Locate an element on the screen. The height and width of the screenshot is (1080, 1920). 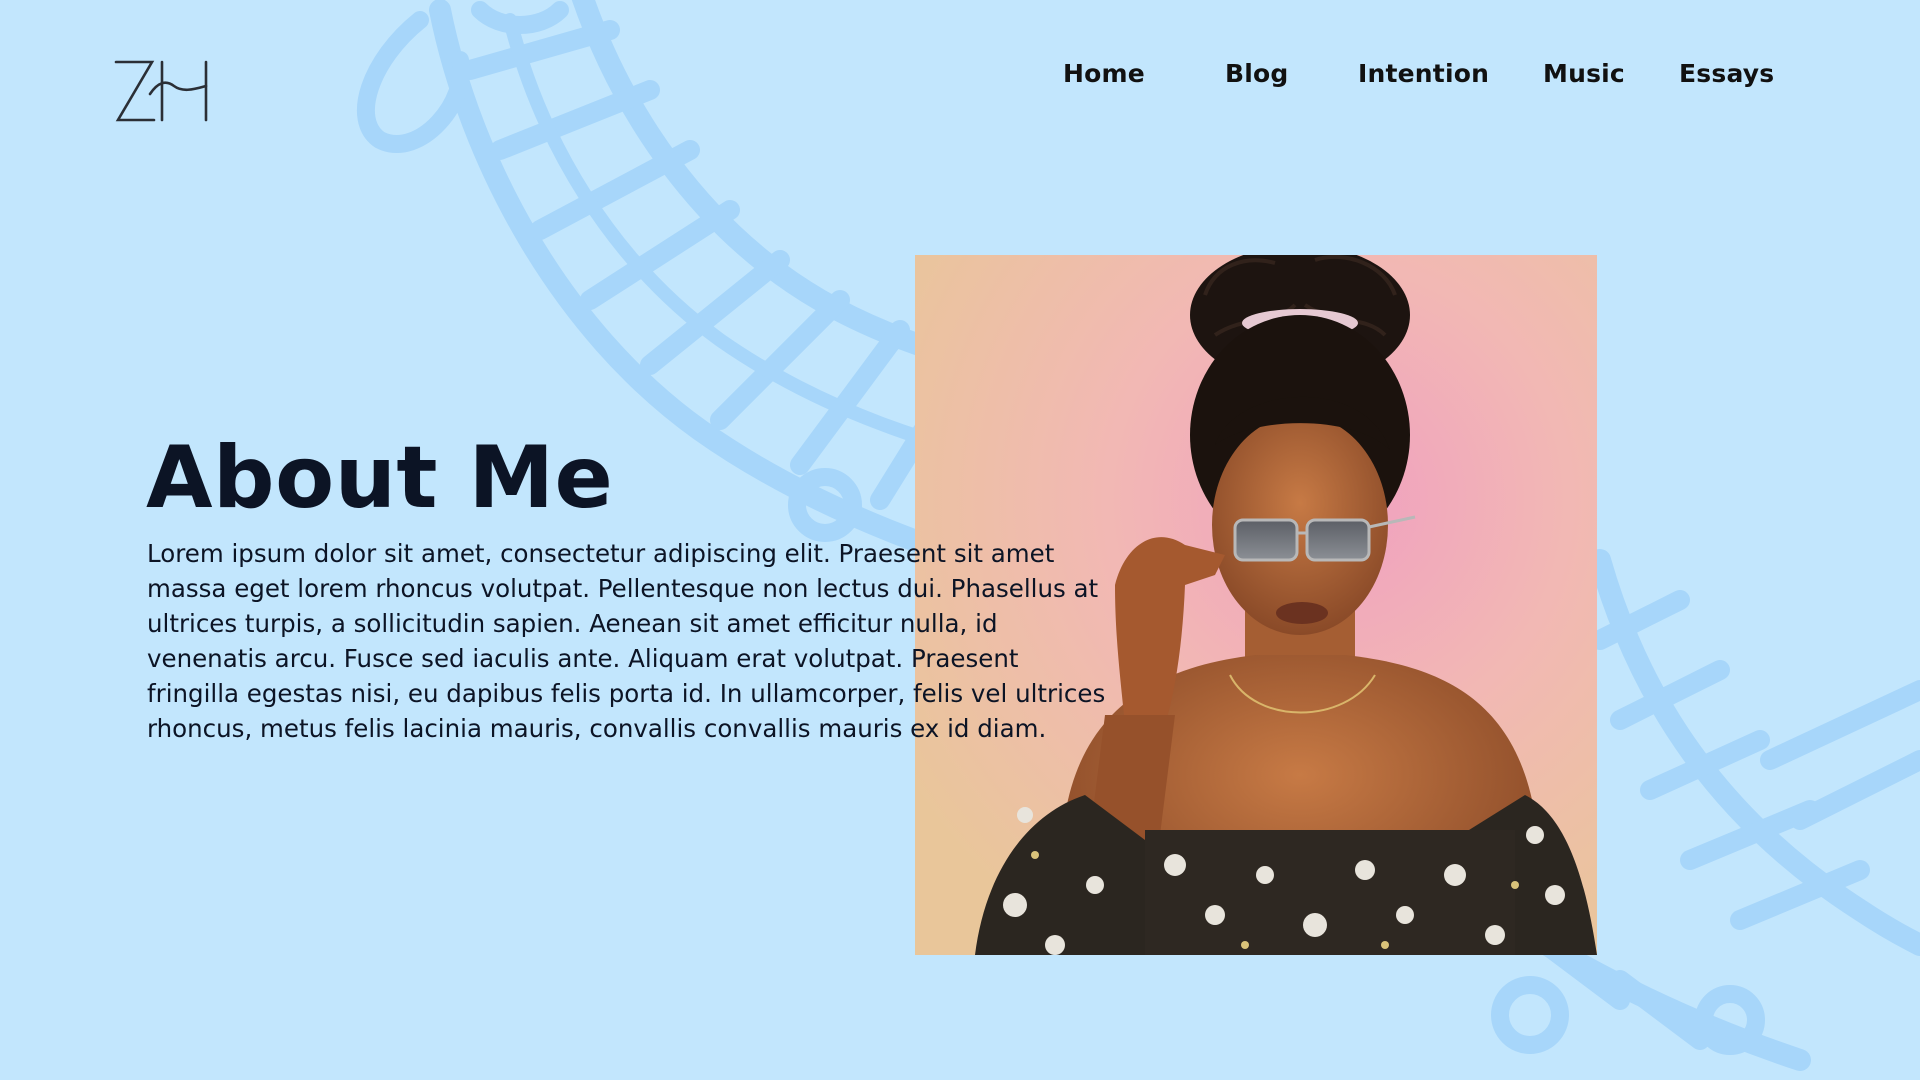
nav-blog: Blog is located at coordinates (1257, 74).